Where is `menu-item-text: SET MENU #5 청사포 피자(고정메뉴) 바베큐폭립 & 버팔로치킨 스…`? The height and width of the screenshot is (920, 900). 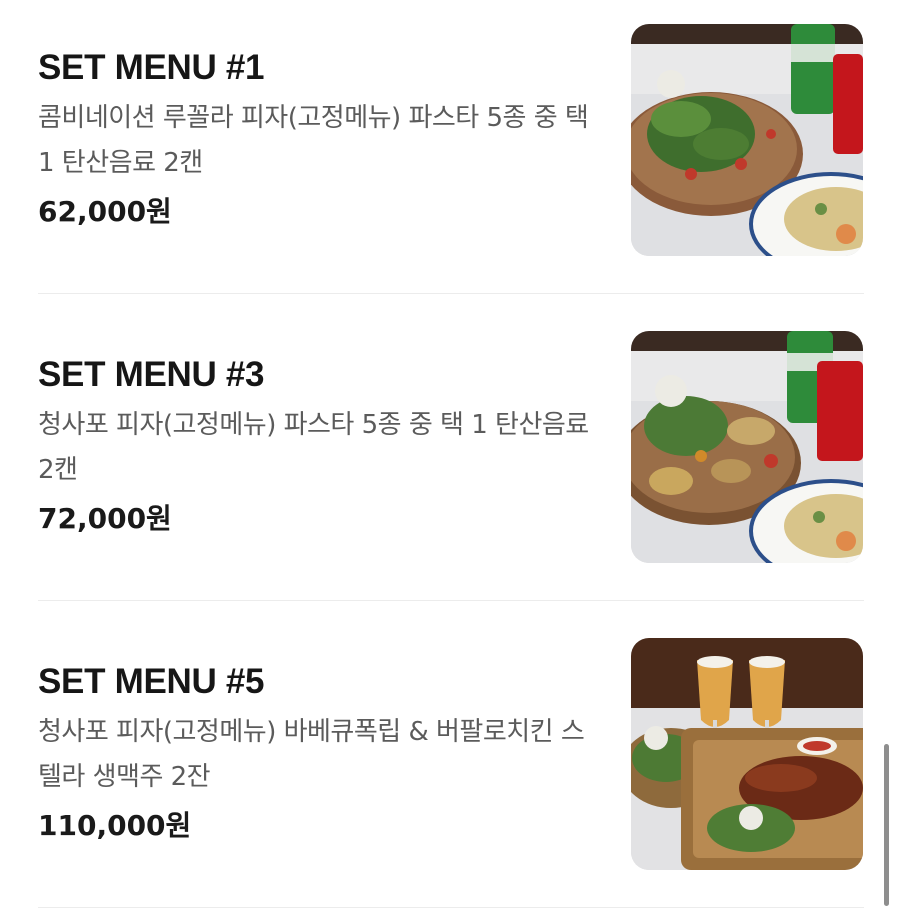 menu-item-text: SET MENU #5 청사포 피자(고정메뉴) 바베큐폭립 & 버팔로치킨 스… is located at coordinates (320, 753).